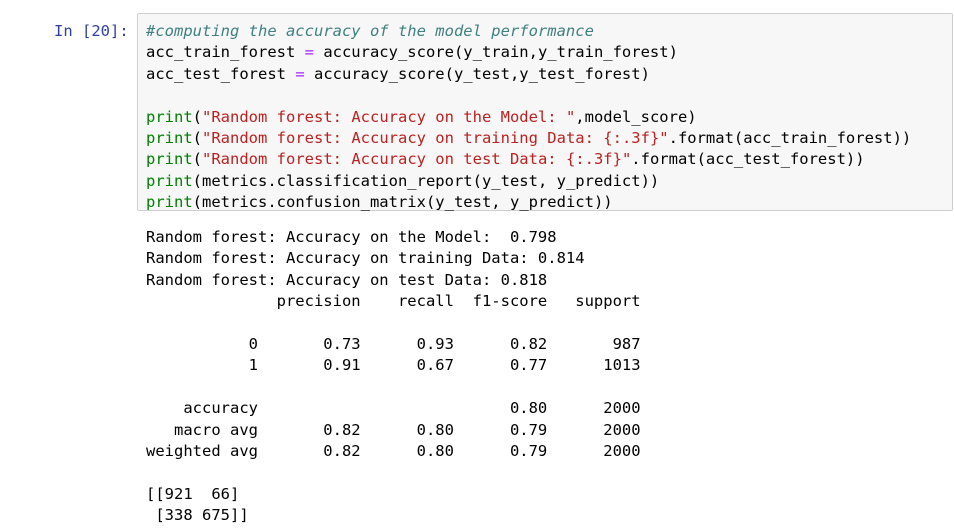  I want to click on code-text: acc_train_forest, so click(225, 52).